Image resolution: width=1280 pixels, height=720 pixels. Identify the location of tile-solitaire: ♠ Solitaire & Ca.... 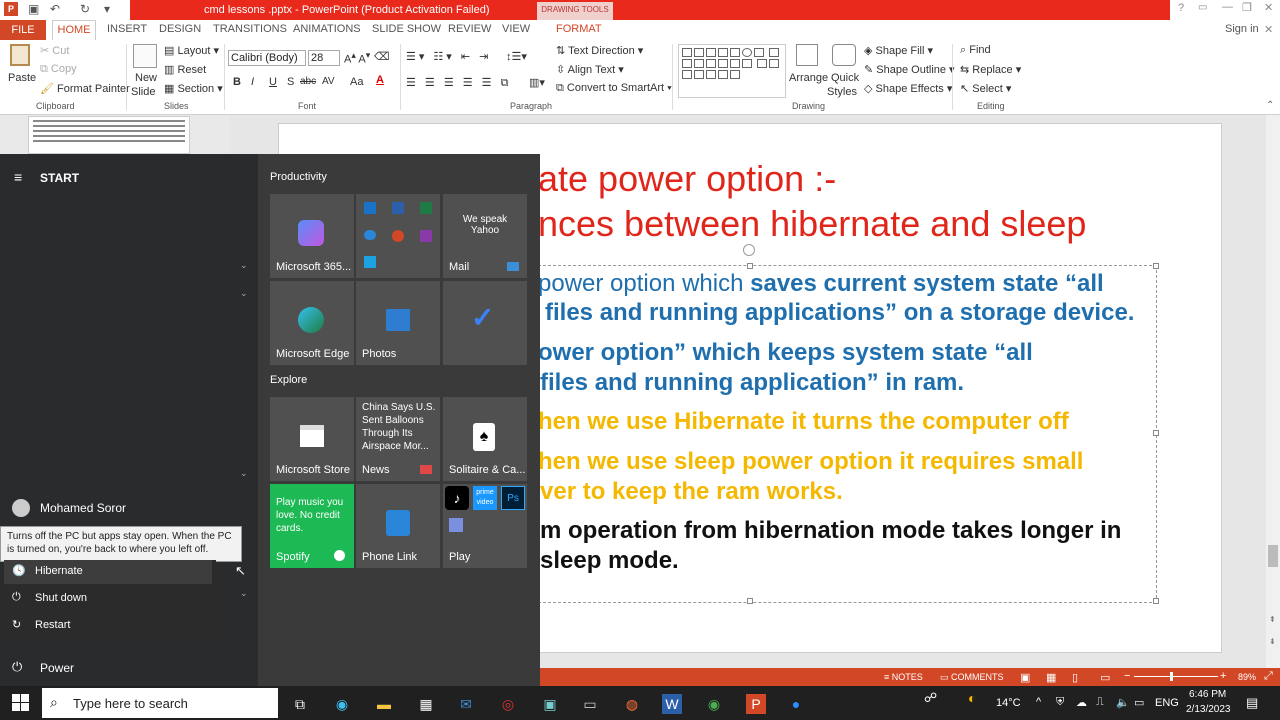
(485, 439).